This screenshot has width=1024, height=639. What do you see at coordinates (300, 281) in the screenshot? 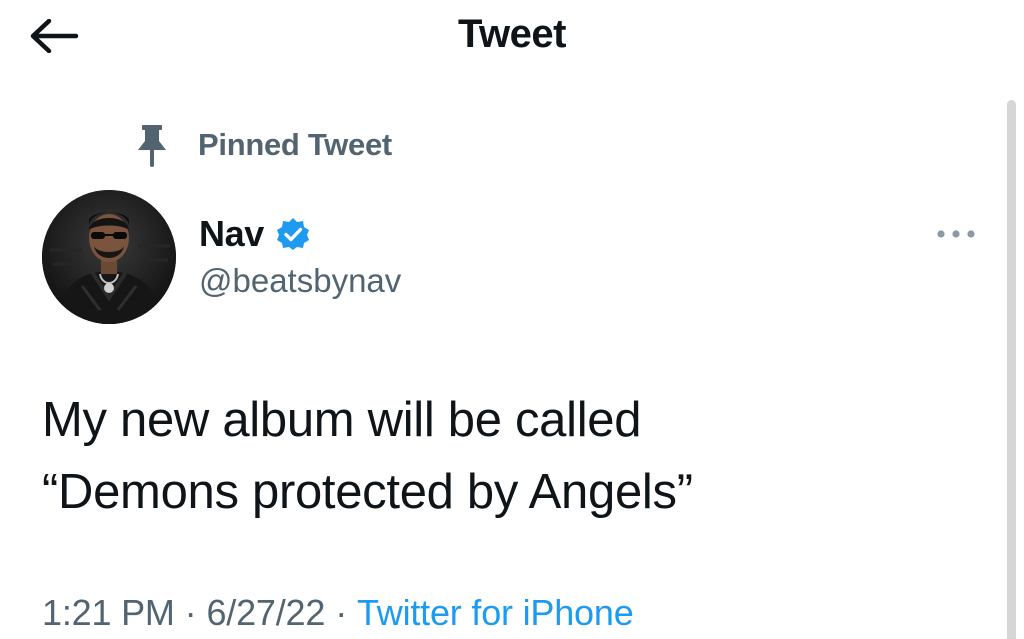
I see `author-handle: @beatsbynav` at bounding box center [300, 281].